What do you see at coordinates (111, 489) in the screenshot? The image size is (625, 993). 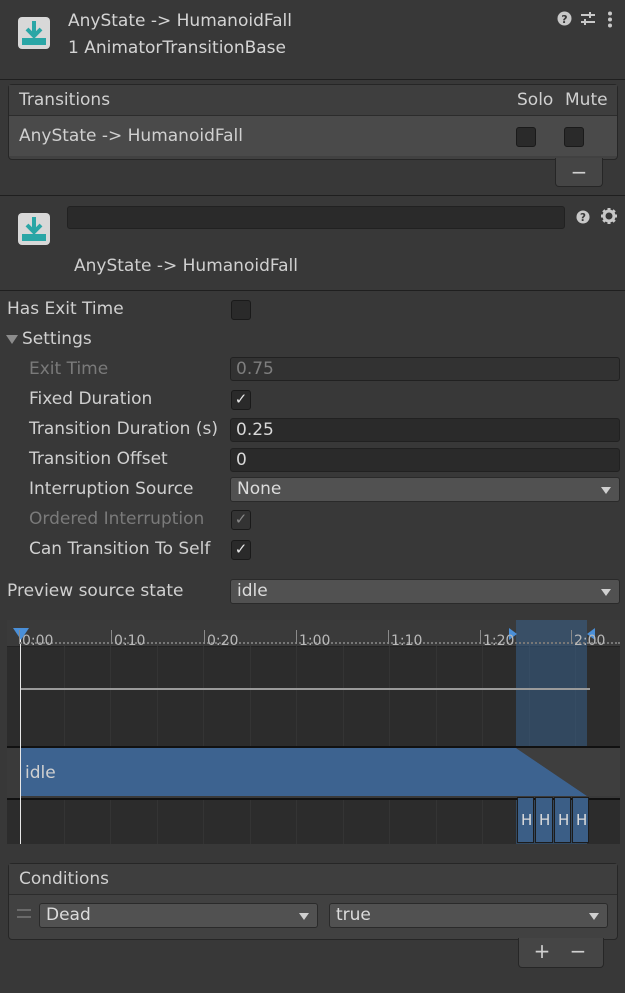 I see `interruption-source-label: Interruption Source` at bounding box center [111, 489].